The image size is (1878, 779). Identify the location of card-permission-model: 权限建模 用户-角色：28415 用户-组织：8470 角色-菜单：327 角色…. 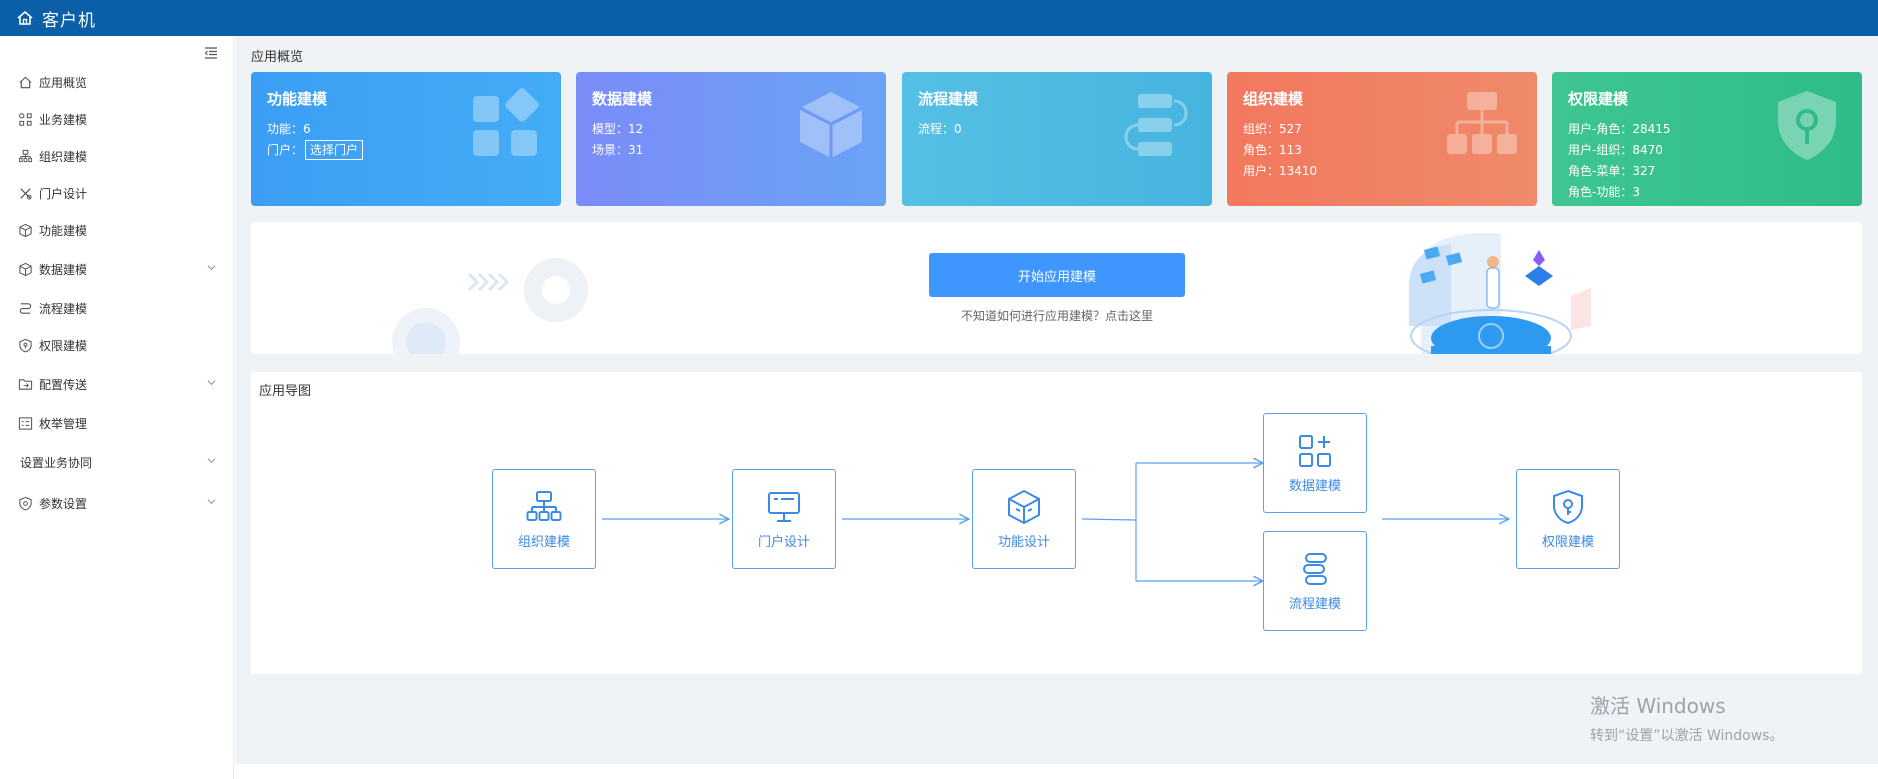
(1707, 139).